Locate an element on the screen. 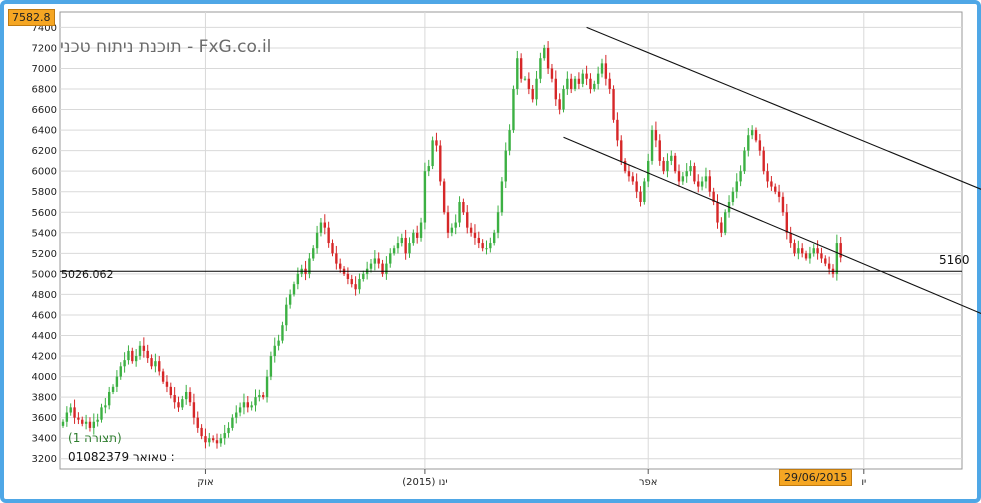  ticker-code: 01082379 is located at coordinates (99, 457).